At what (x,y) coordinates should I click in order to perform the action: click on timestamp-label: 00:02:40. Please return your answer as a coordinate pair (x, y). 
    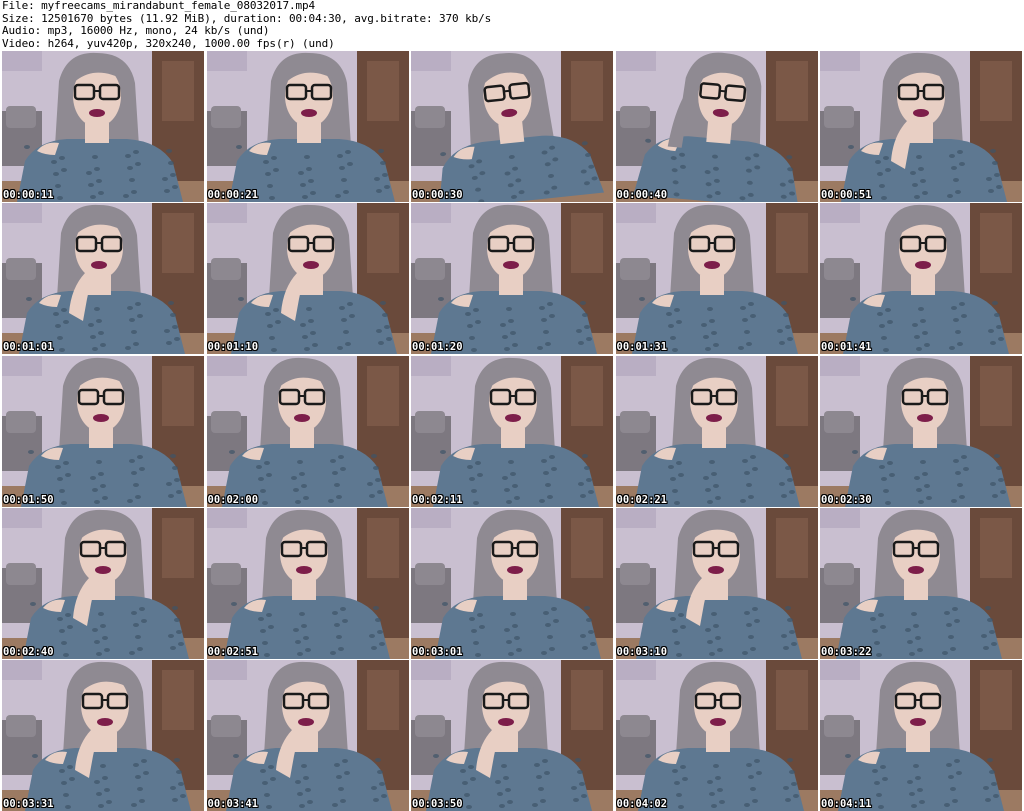
    Looking at the image, I should click on (28, 651).